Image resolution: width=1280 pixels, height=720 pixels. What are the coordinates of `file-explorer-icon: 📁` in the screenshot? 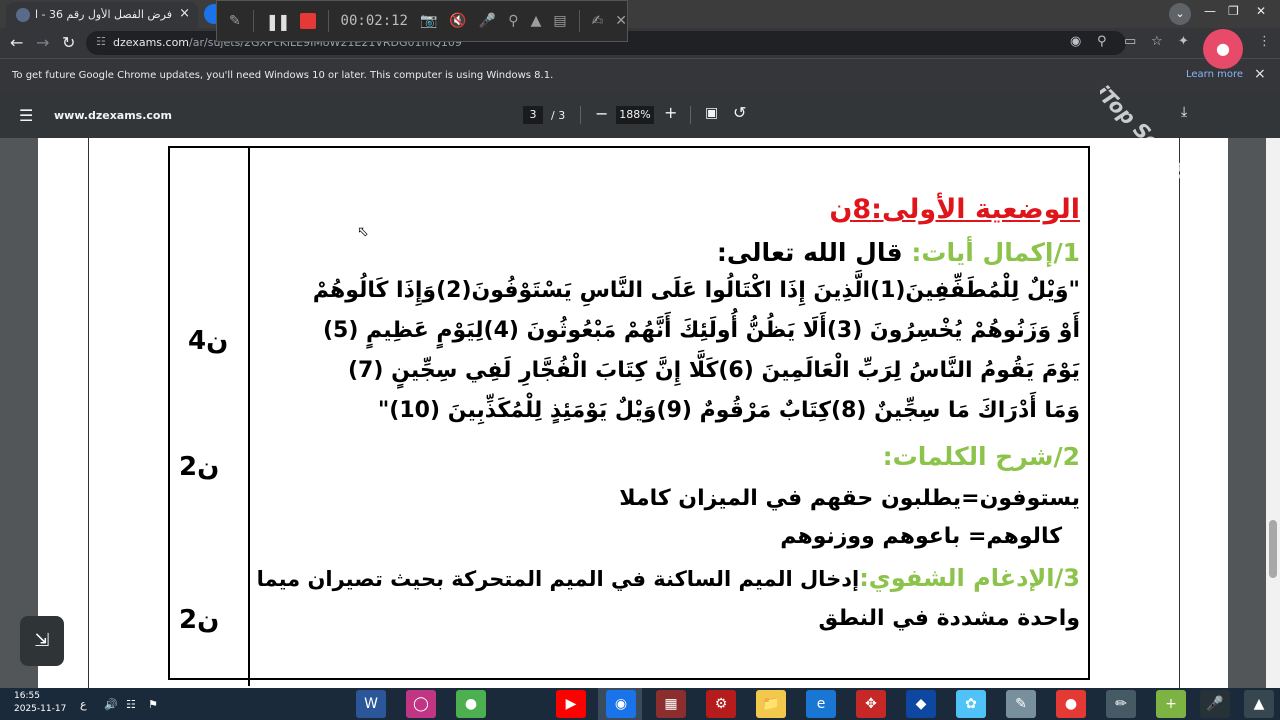 It's located at (771, 704).